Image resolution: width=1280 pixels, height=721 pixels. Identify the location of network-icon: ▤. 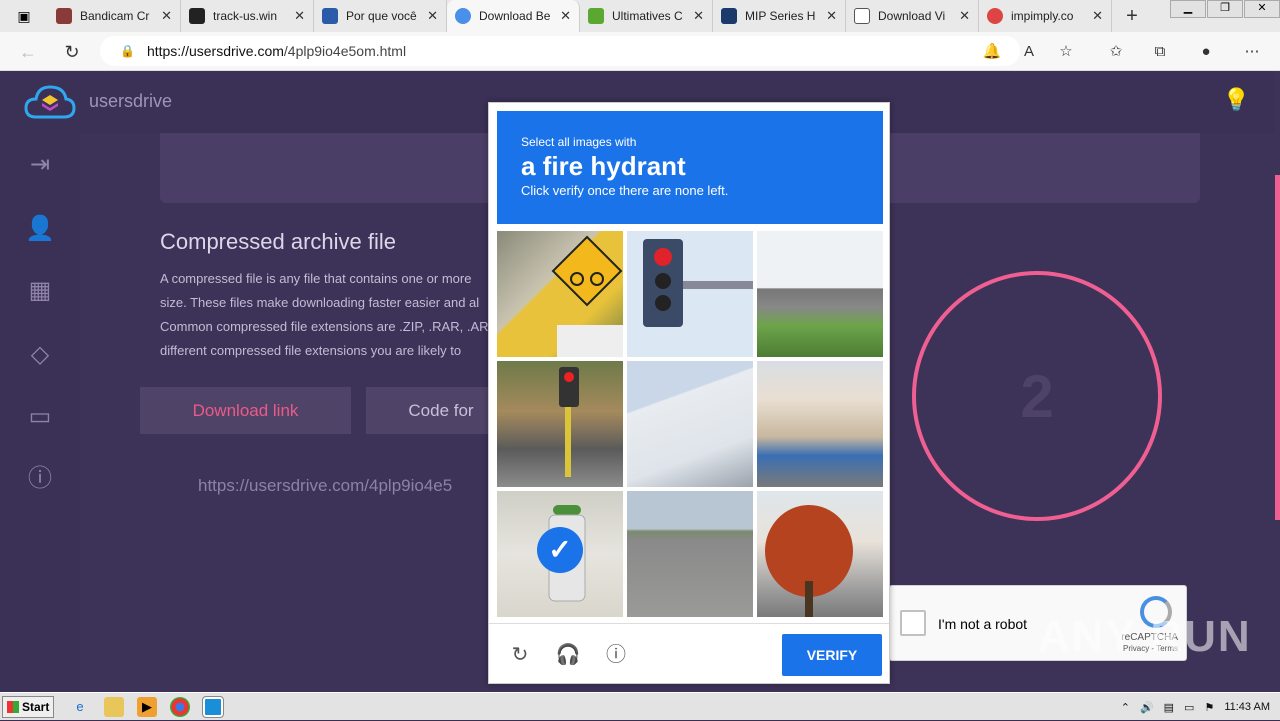
(1169, 707).